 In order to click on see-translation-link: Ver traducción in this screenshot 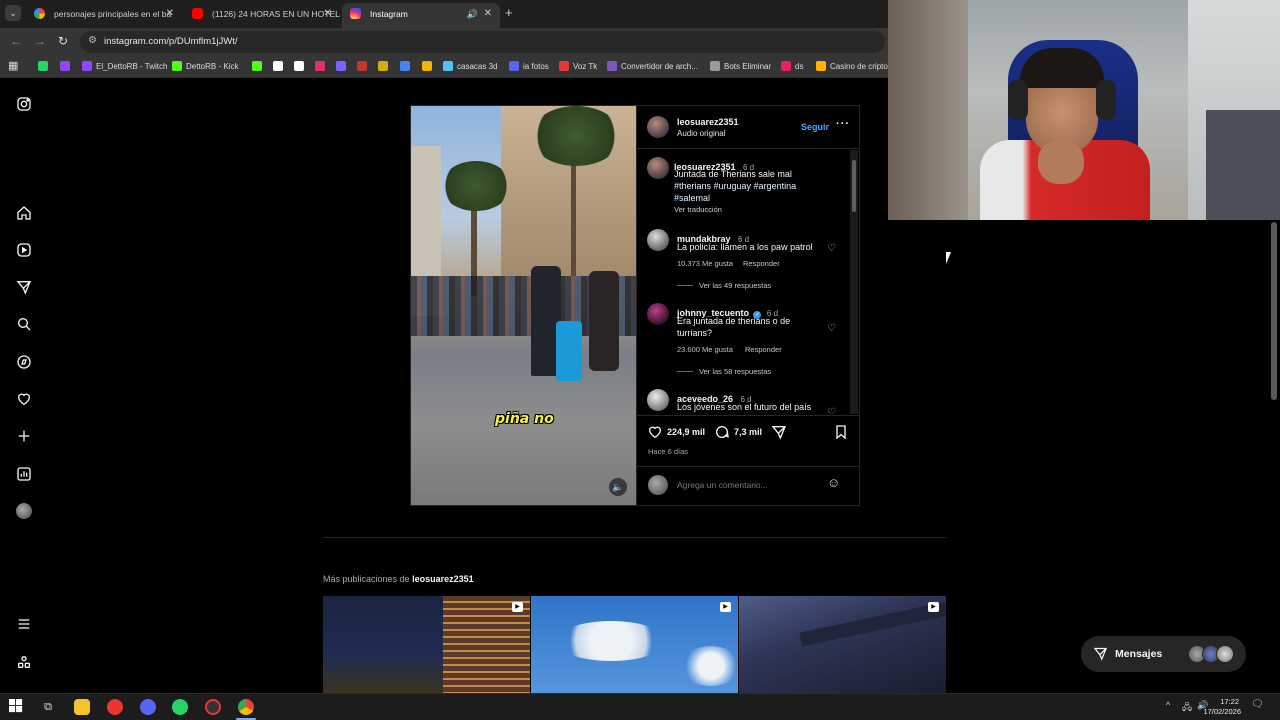, I will do `click(698, 209)`.